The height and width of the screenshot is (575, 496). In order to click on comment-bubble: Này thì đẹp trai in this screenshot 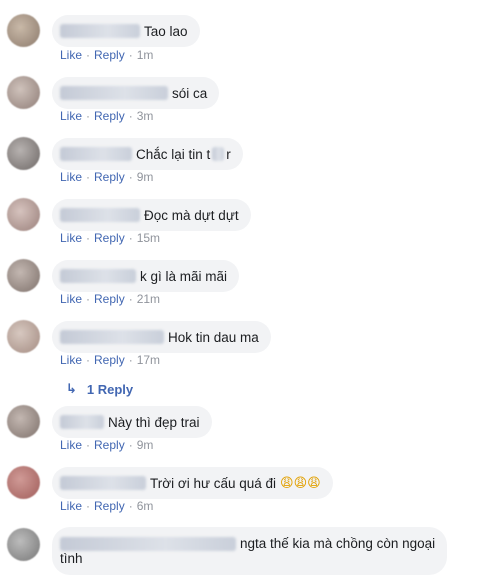, I will do `click(132, 422)`.